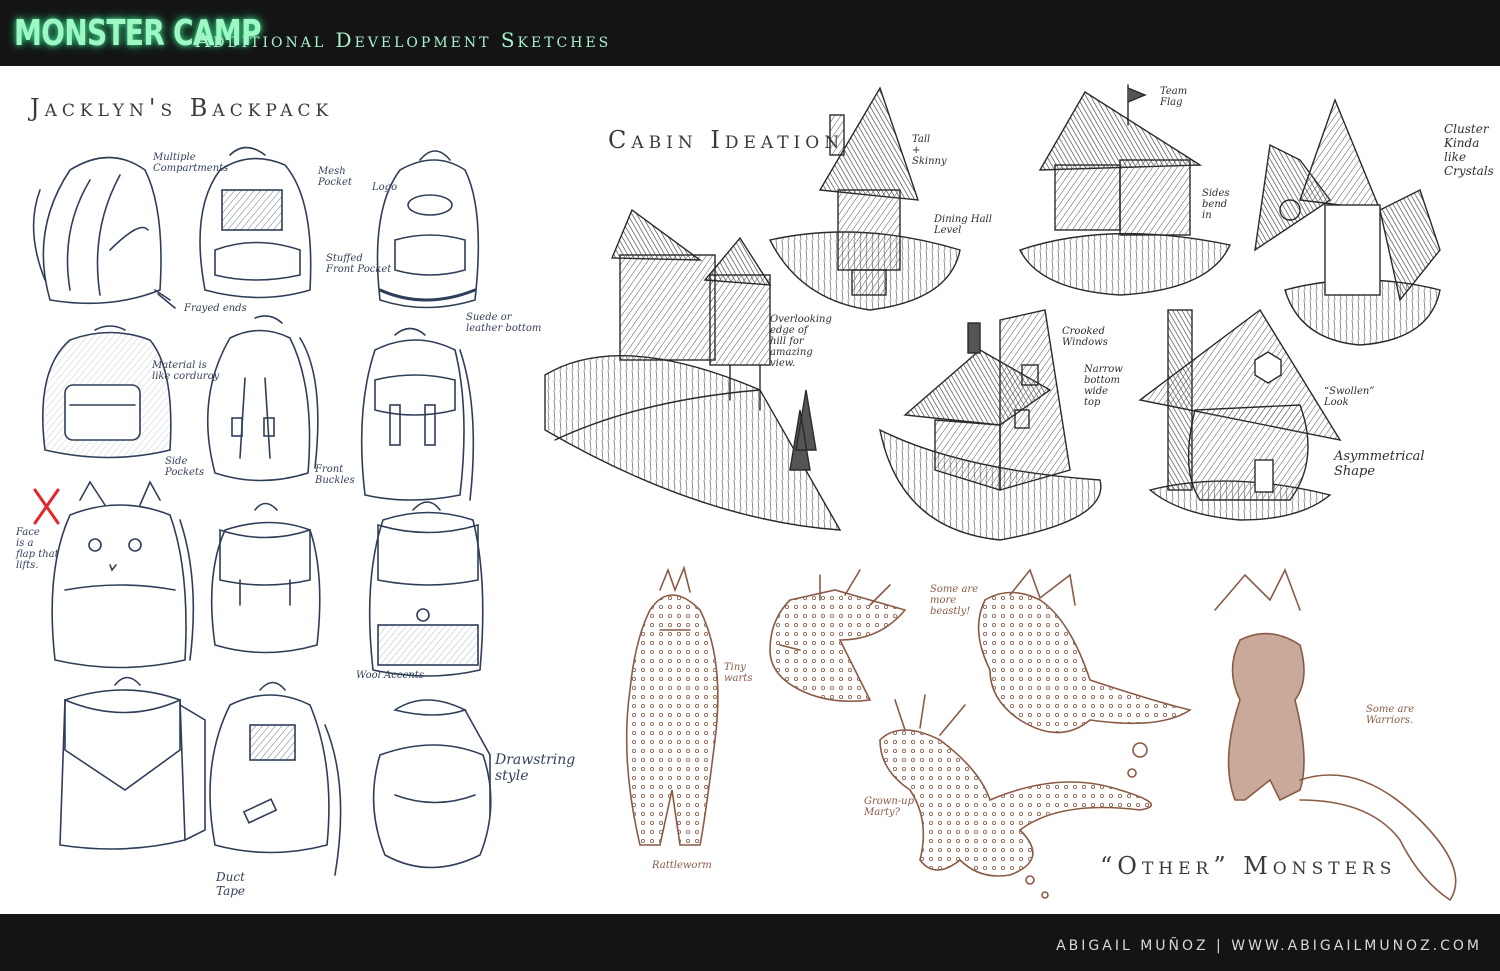 This screenshot has width=1500, height=971. Describe the element at coordinates (1469, 150) in the screenshot. I see `note-cluster-crystals: Cluster Kinda like Crystals` at that location.